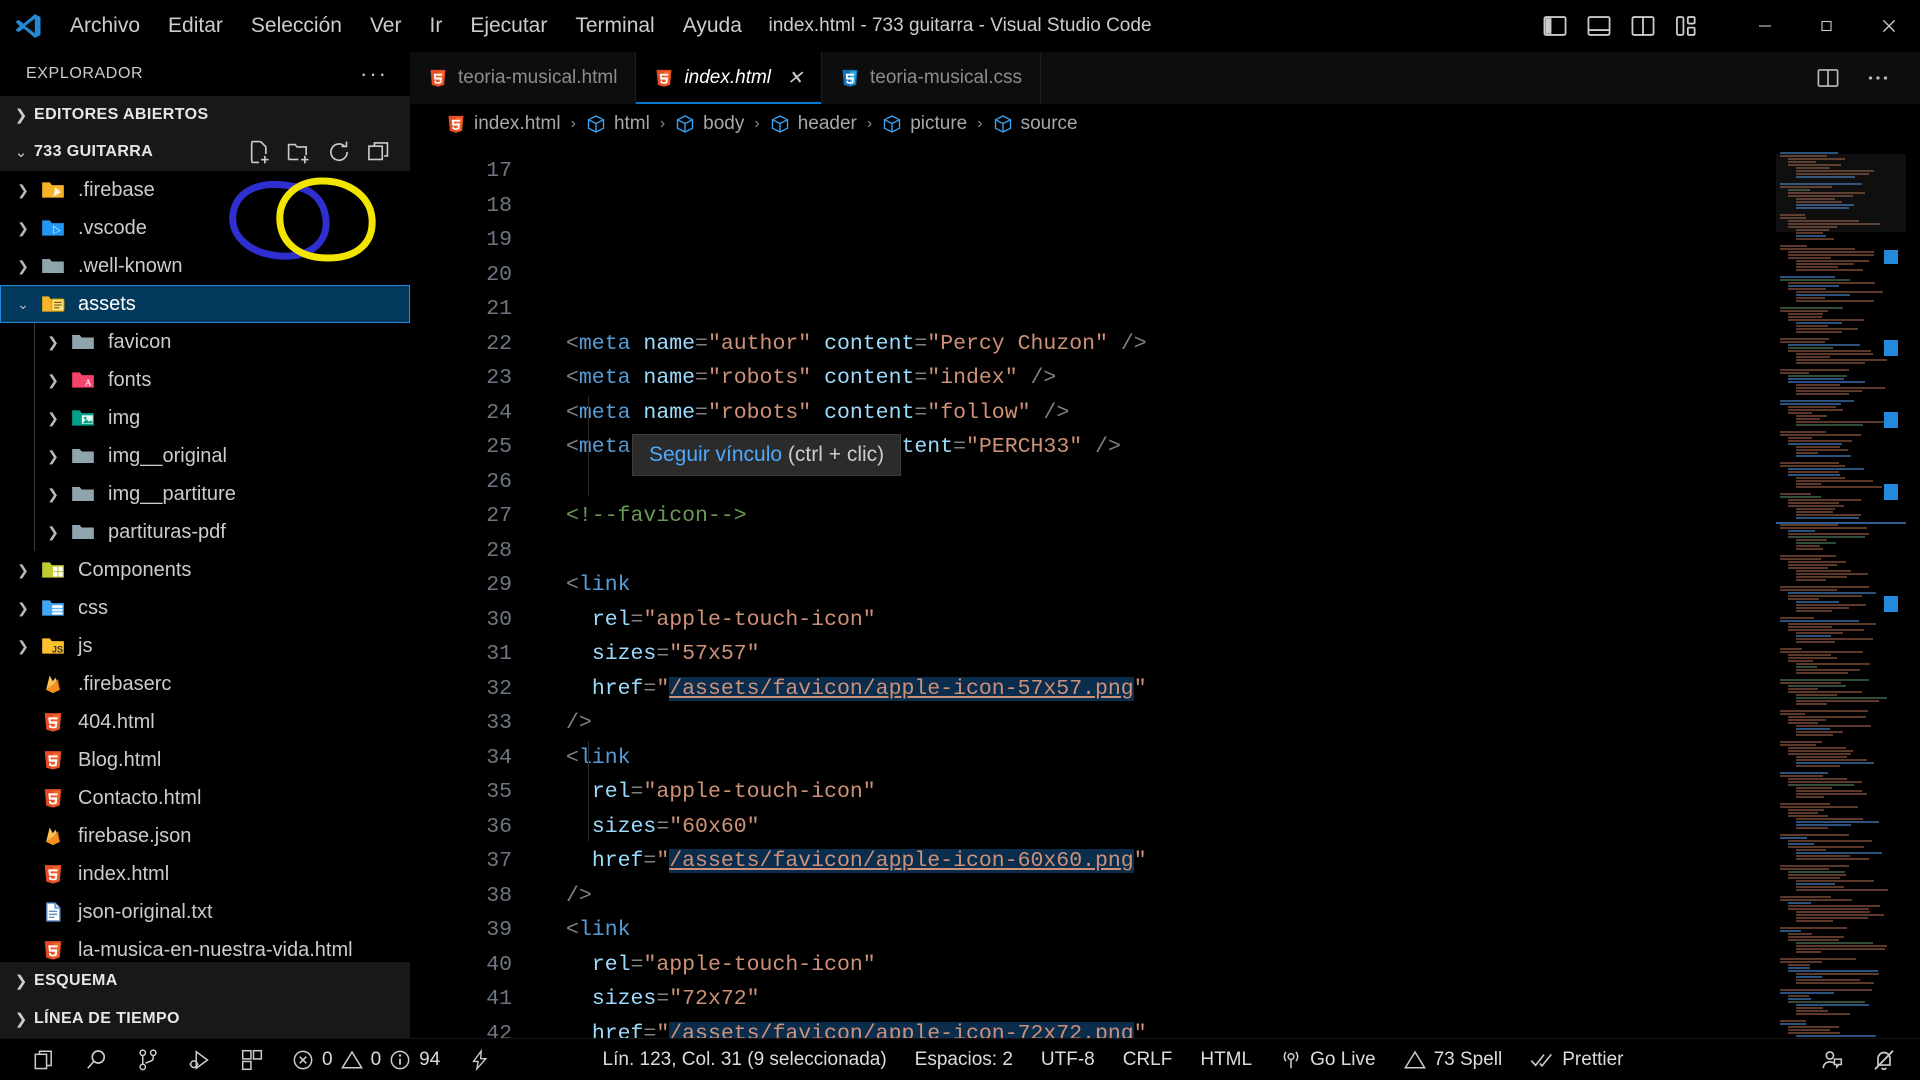  I want to click on language-mode: HTML, so click(1226, 1059).